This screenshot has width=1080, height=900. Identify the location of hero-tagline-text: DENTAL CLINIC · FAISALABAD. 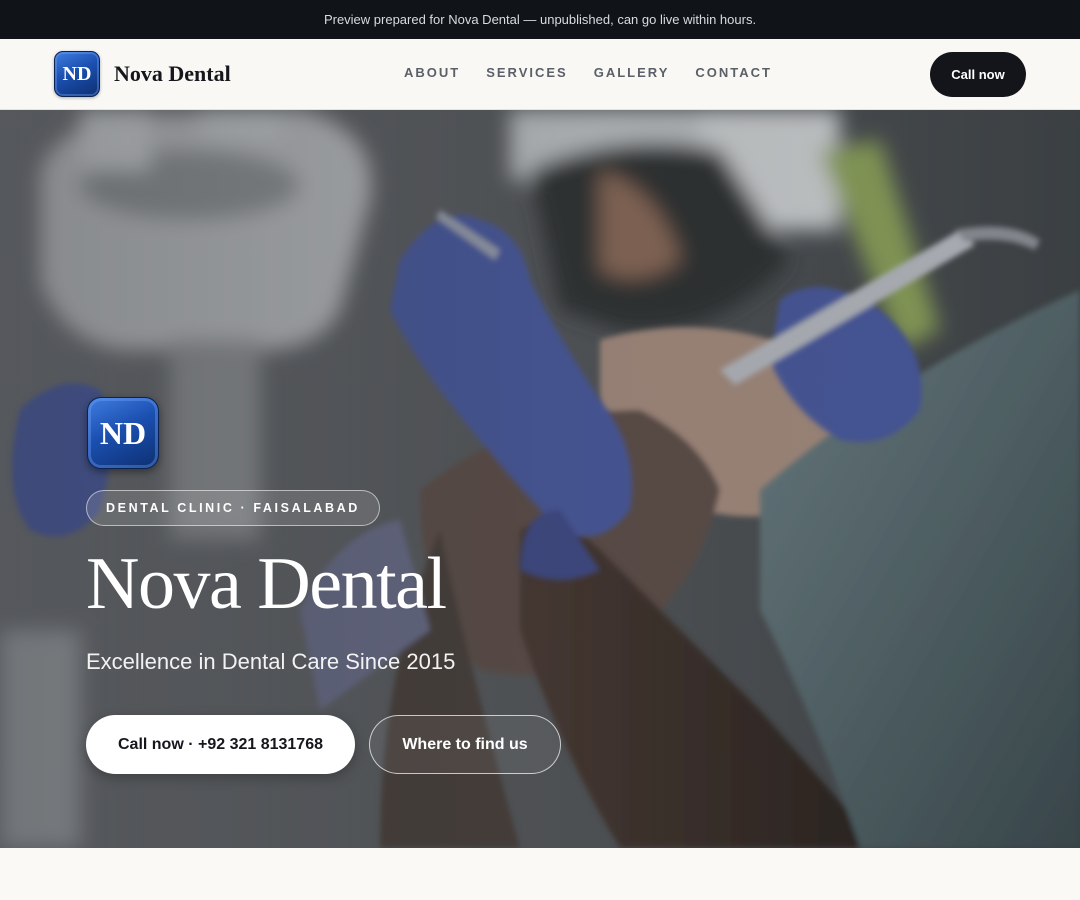
(233, 508).